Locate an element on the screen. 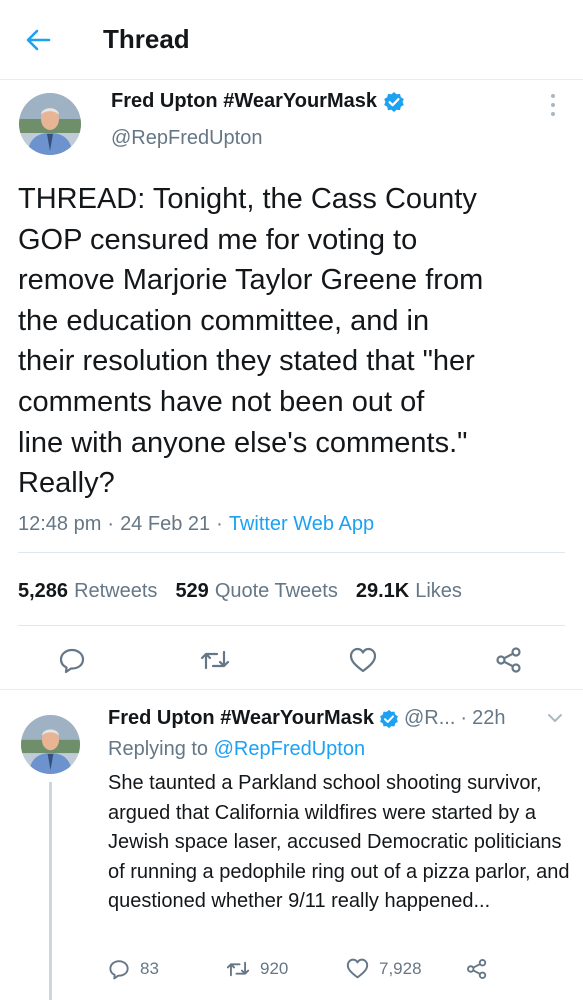  like-count: 7,928 is located at coordinates (400, 968).